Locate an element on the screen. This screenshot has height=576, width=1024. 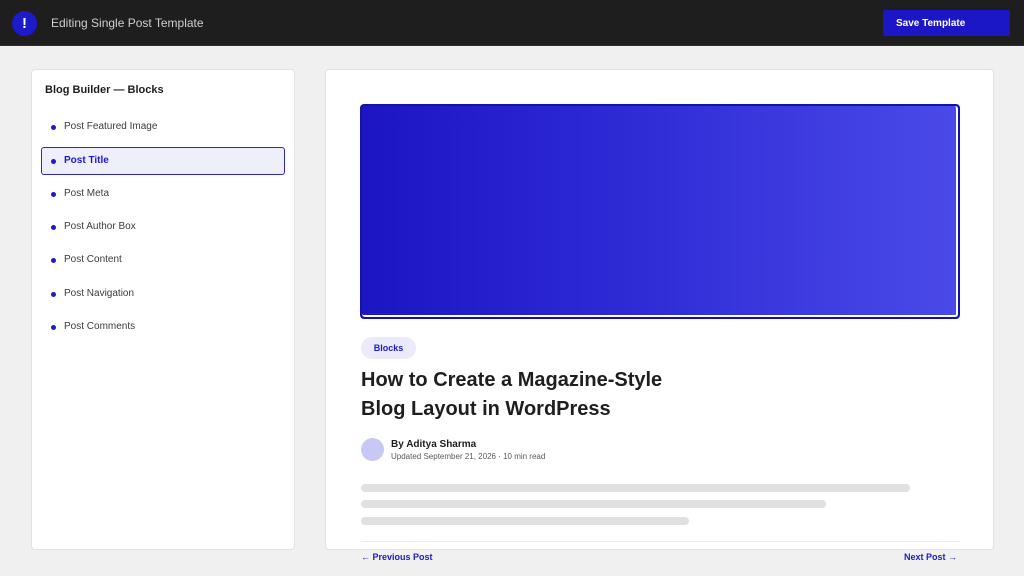
block-item-label: Post Title is located at coordinates (86, 160).